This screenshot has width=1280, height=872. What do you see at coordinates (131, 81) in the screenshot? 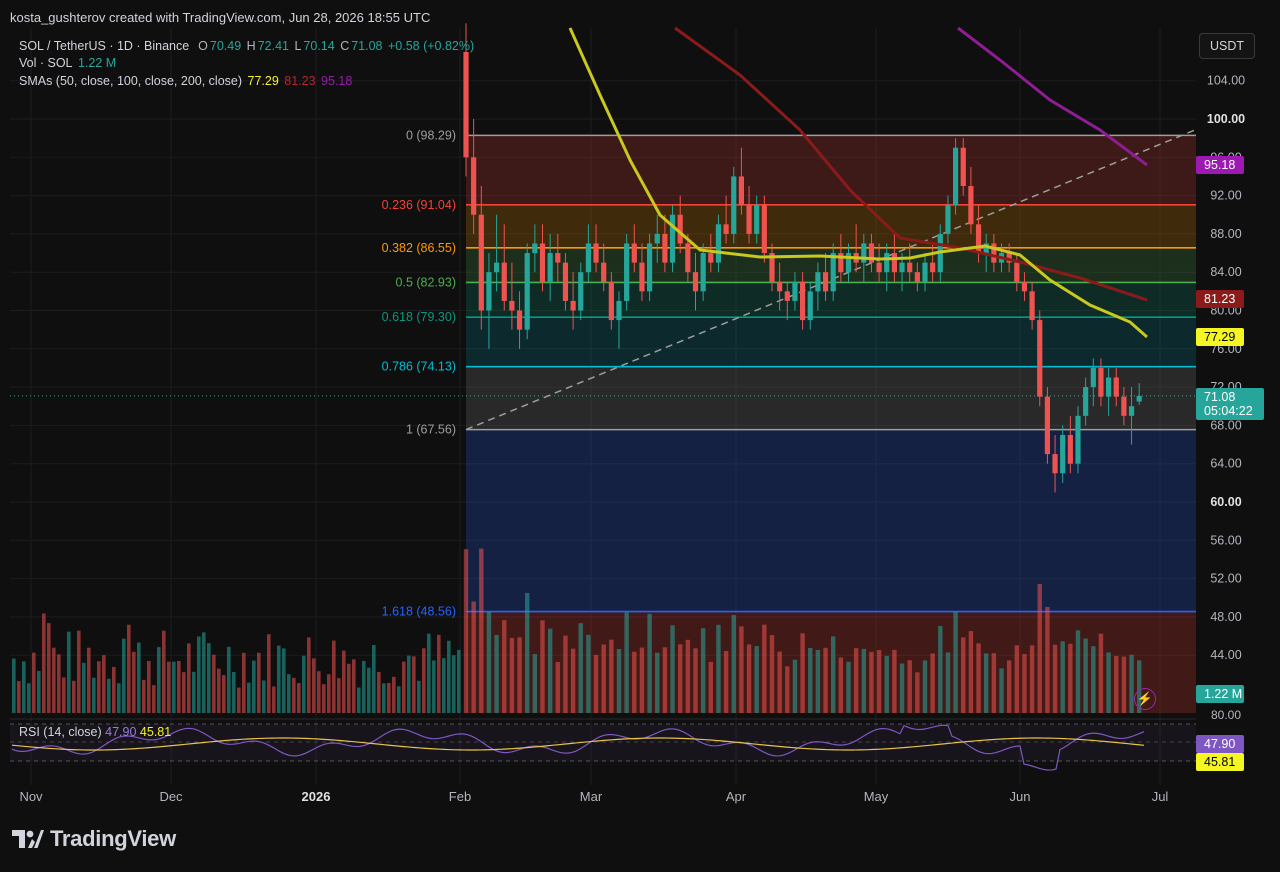
I see `sma-label: SMAs (50, close, 100, close, 200, close)` at bounding box center [131, 81].